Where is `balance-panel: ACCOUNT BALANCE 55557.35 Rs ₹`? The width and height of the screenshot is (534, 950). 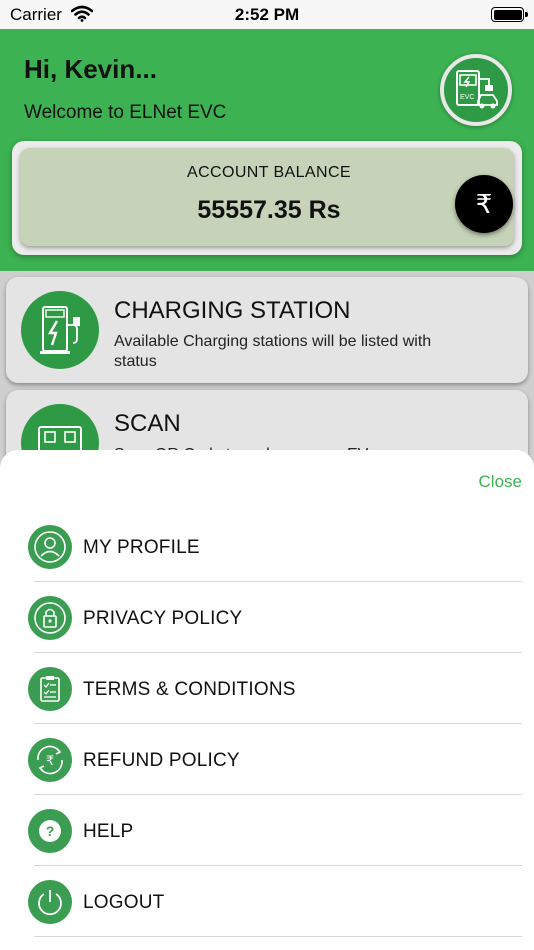
balance-panel: ACCOUNT BALANCE 55557.35 Rs ₹ is located at coordinates (267, 197).